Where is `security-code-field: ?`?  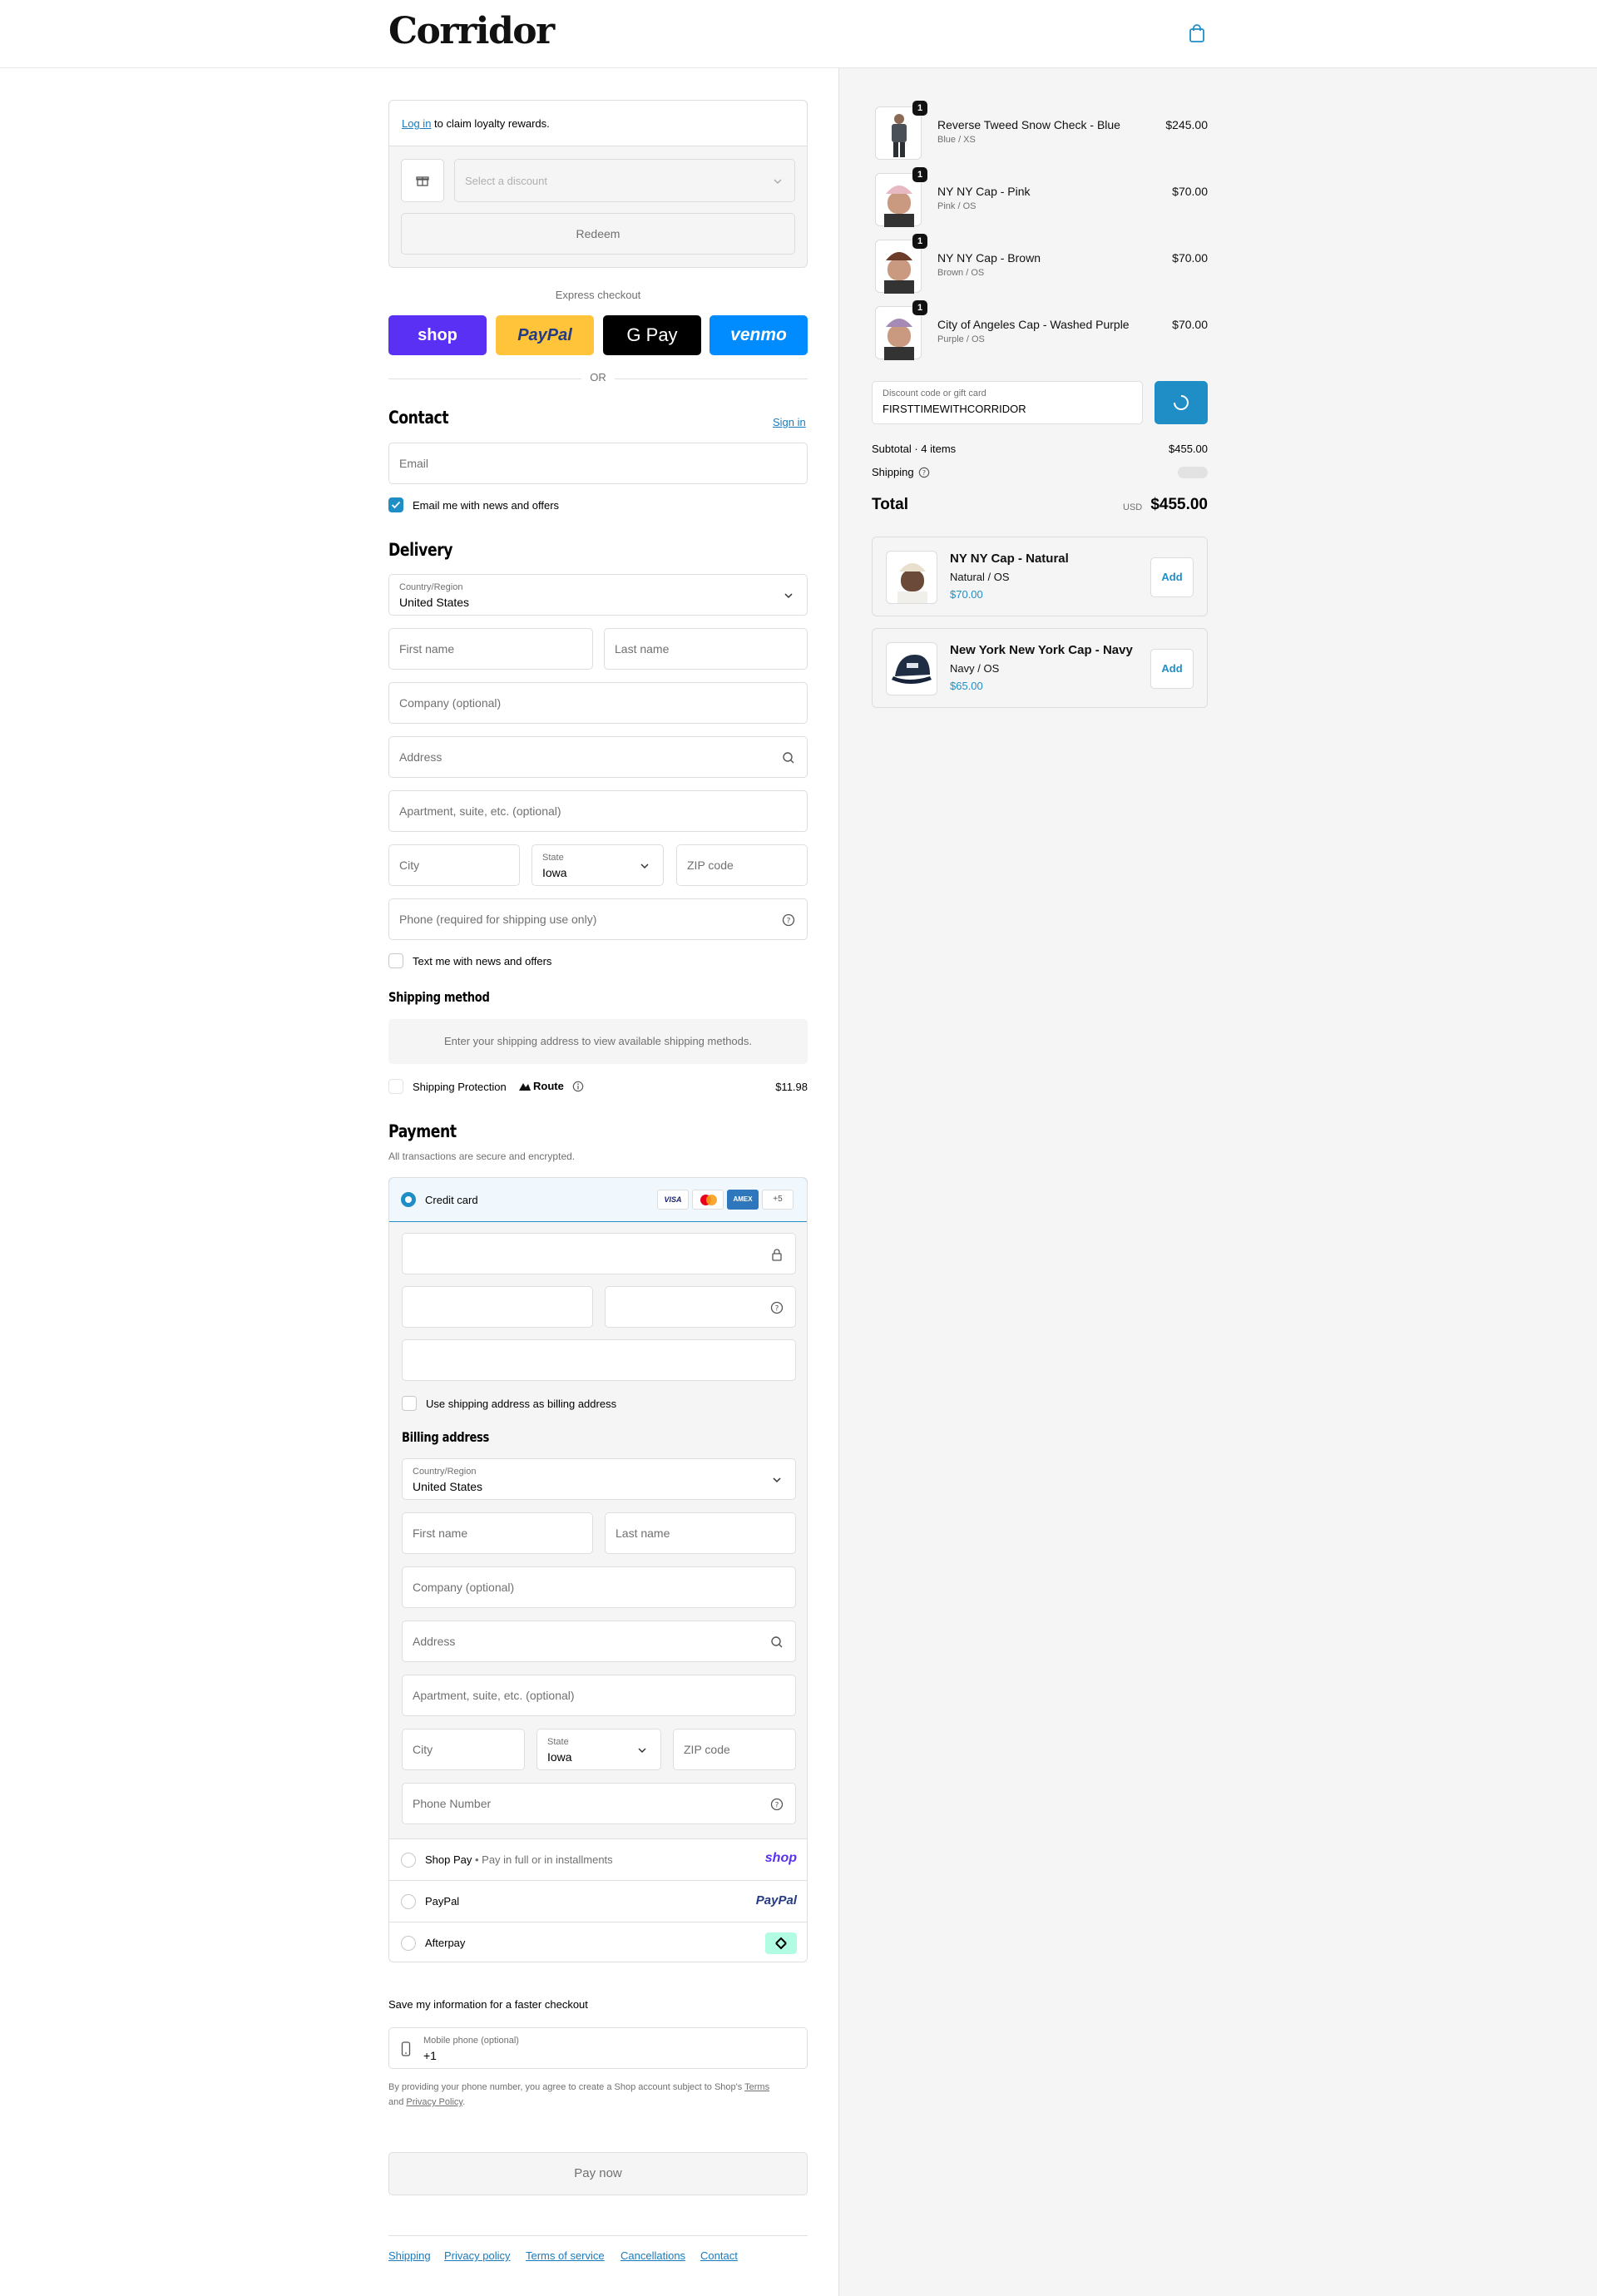 security-code-field: ? is located at coordinates (700, 1307).